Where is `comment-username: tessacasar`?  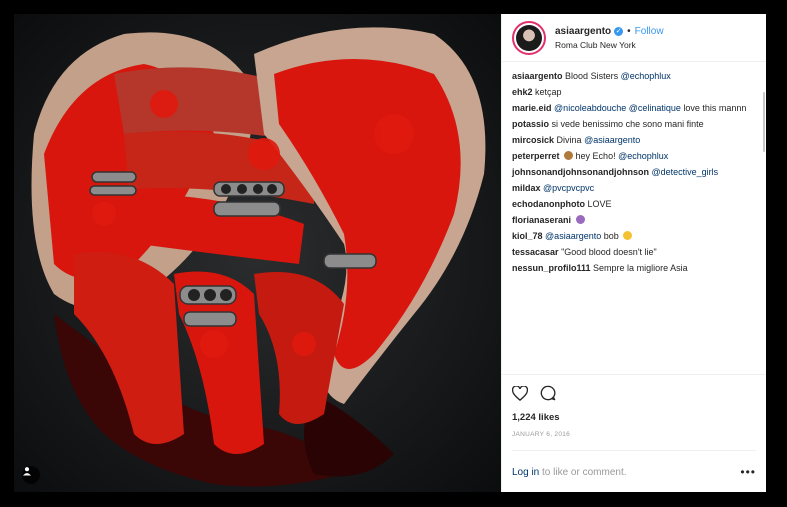
comment-username: tessacasar is located at coordinates (535, 252).